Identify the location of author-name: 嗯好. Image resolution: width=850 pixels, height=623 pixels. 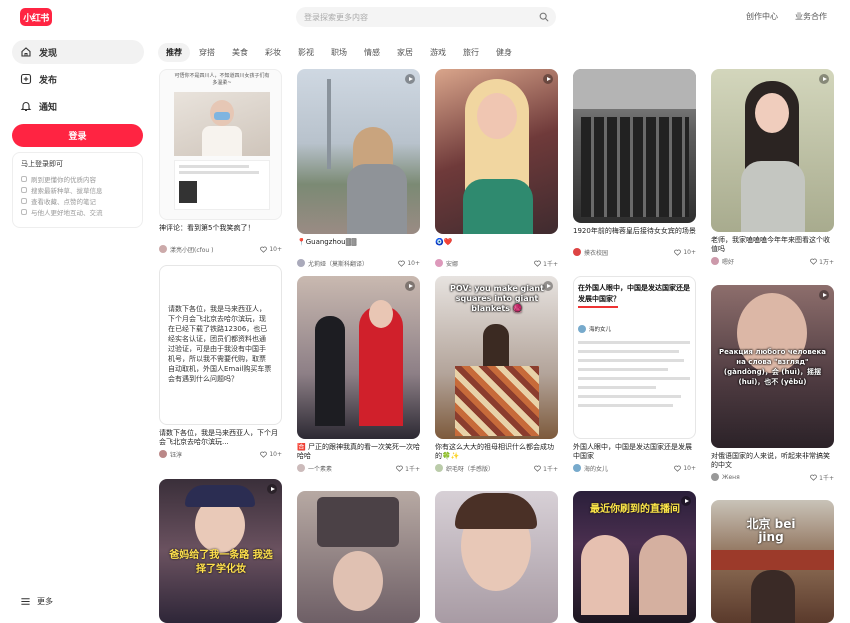
(766, 261).